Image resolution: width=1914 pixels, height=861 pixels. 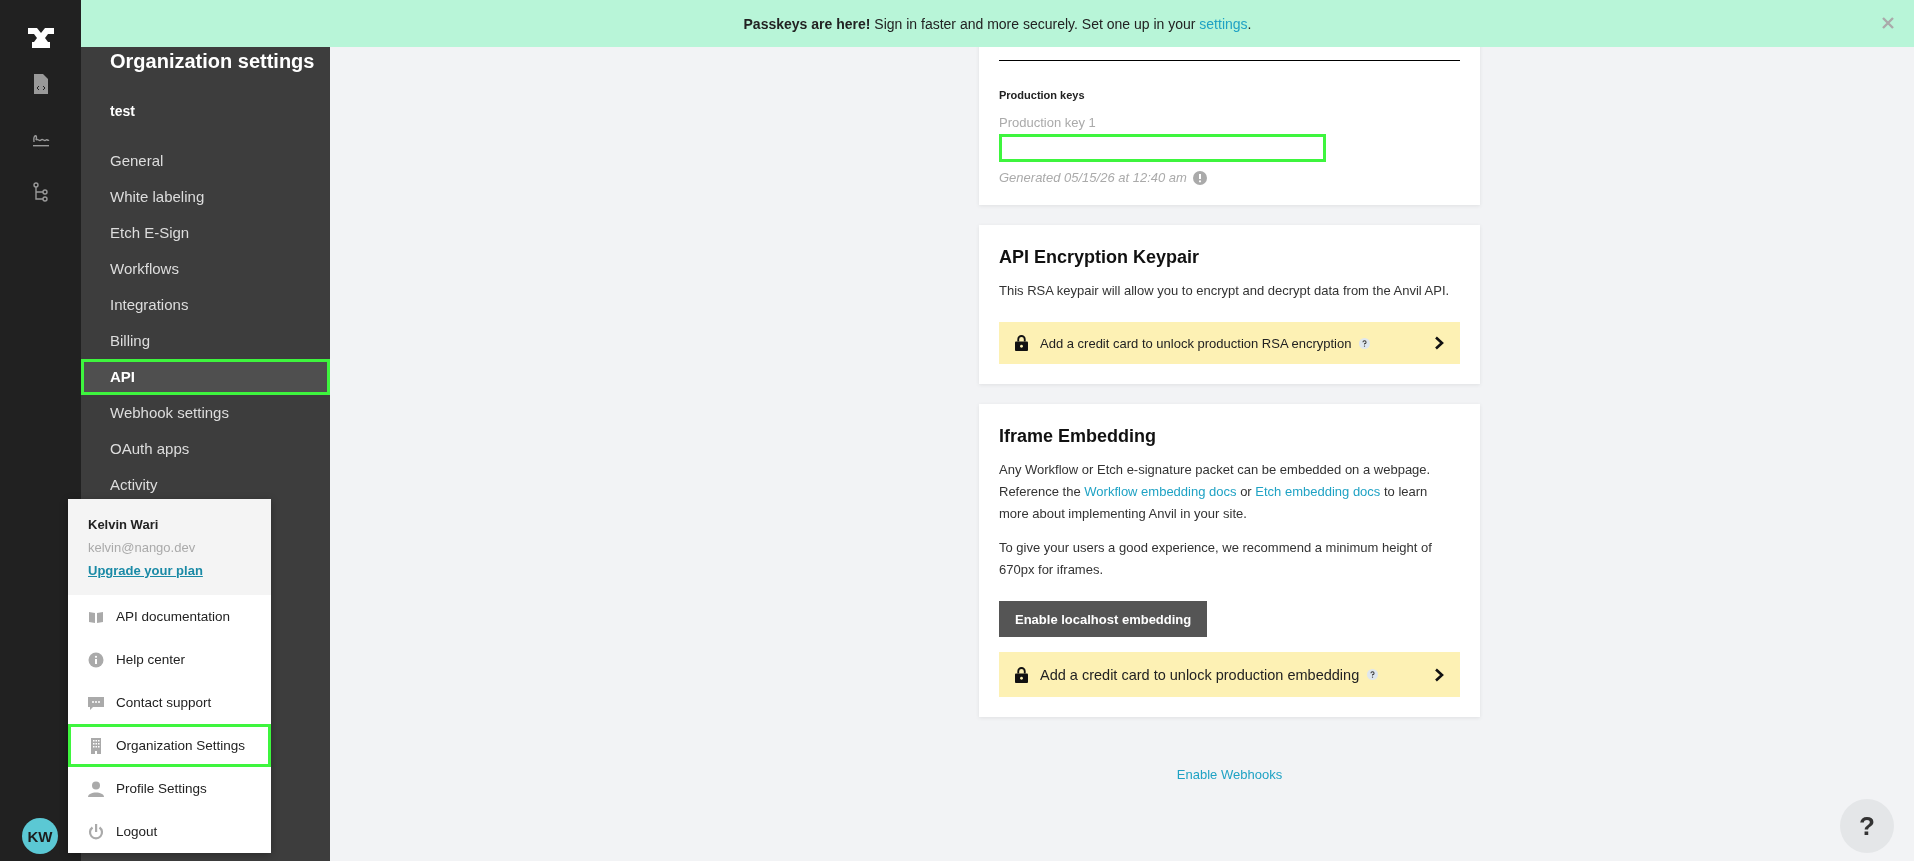 What do you see at coordinates (1225, 291) in the screenshot?
I see `card-description: This RSA keypair will allow you to encrypt and decrypt data from the Anvil API.` at bounding box center [1225, 291].